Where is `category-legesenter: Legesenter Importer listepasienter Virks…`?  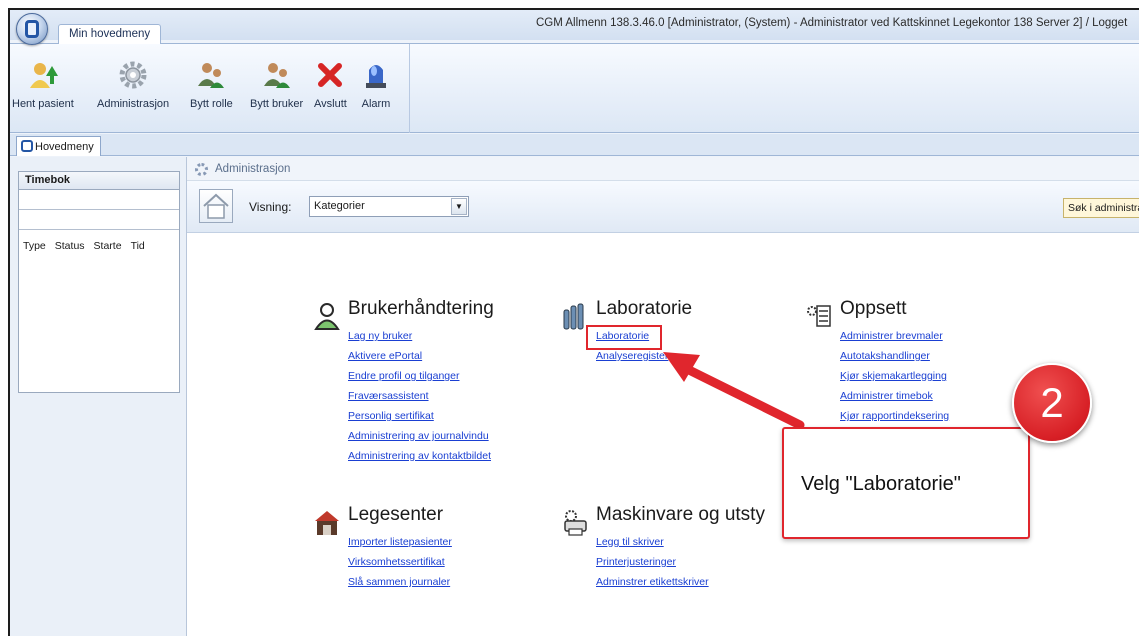
category-legesenter: Legesenter Importer listepasienter Virks… is located at coordinates (383, 548).